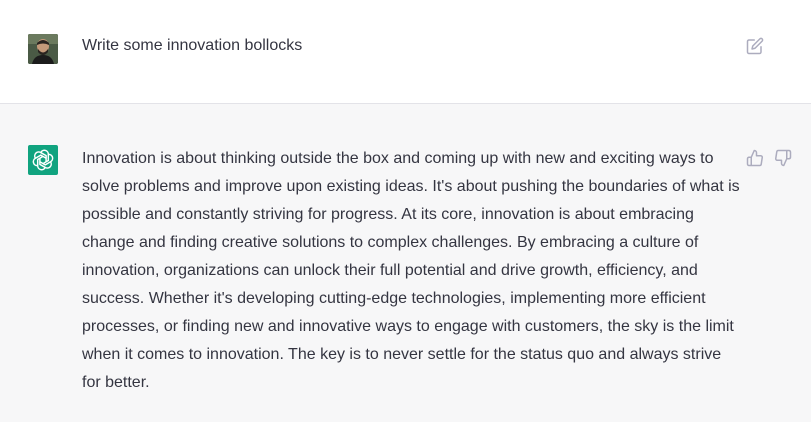 The width and height of the screenshot is (811, 422). What do you see at coordinates (755, 46) in the screenshot?
I see `edit-icon` at bounding box center [755, 46].